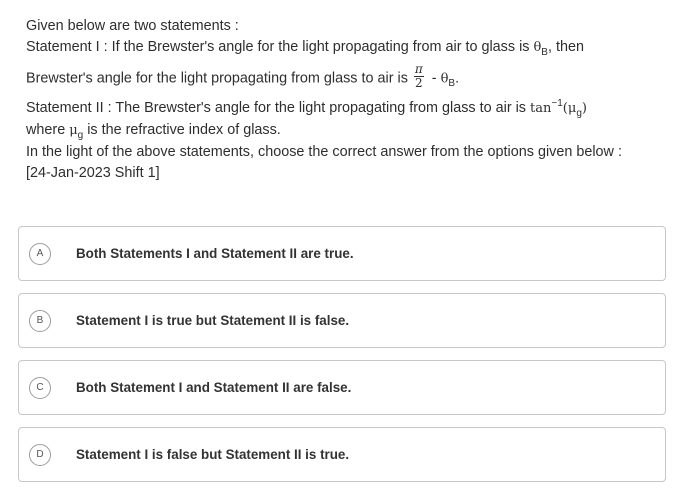 The image size is (680, 494). What do you see at coordinates (419, 83) in the screenshot?
I see `fraction-denominator-two: 2` at bounding box center [419, 83].